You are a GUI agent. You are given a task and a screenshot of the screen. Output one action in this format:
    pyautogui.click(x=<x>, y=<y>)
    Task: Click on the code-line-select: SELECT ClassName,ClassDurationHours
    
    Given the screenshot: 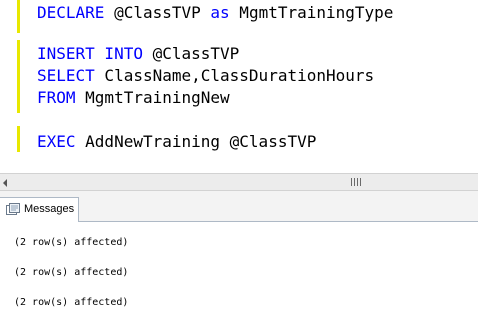 What is the action you would take?
    pyautogui.click(x=205, y=75)
    